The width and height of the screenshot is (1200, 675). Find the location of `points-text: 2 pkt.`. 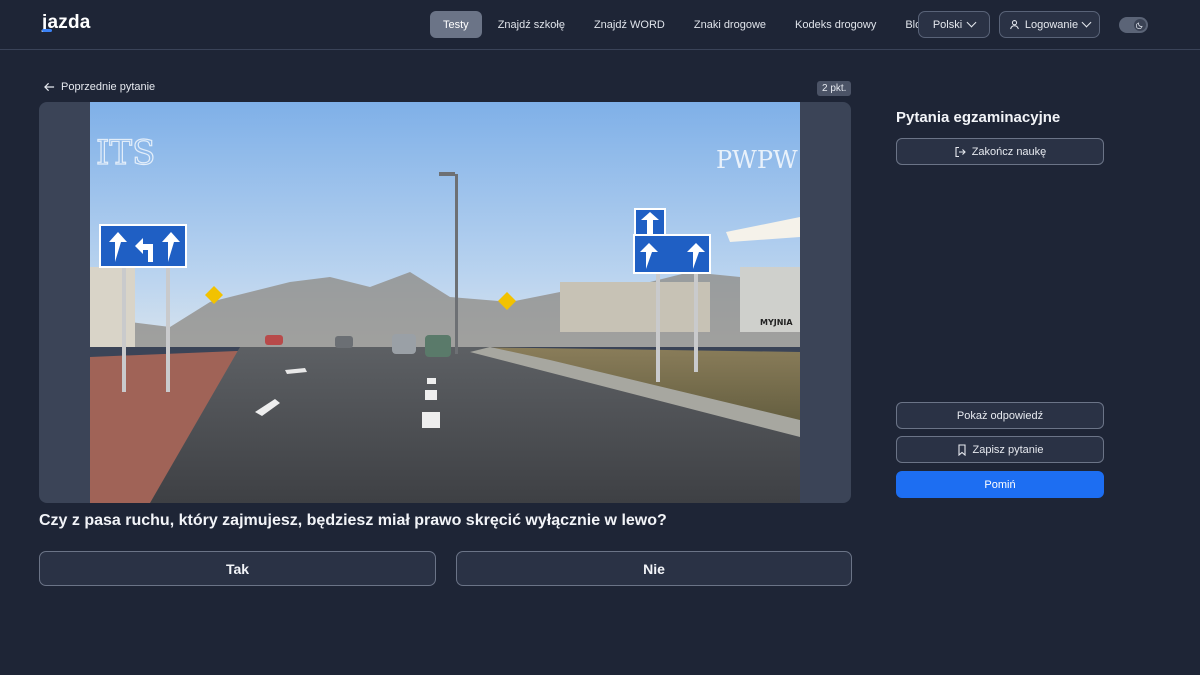

points-text: 2 pkt. is located at coordinates (834, 88).